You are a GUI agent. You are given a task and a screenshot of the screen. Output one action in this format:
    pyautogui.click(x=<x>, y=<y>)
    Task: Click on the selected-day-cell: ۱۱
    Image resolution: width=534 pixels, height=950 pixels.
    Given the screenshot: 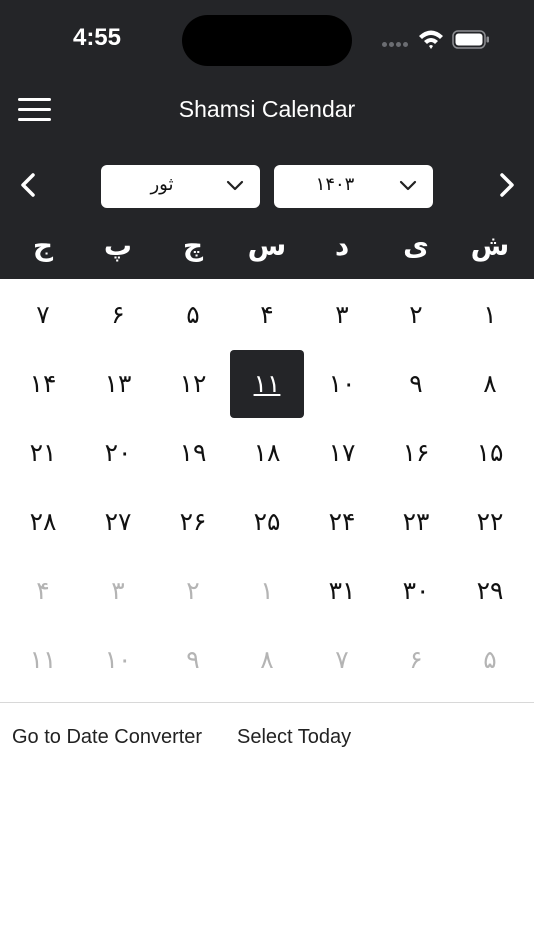 What is the action you would take?
    pyautogui.click(x=267, y=384)
    